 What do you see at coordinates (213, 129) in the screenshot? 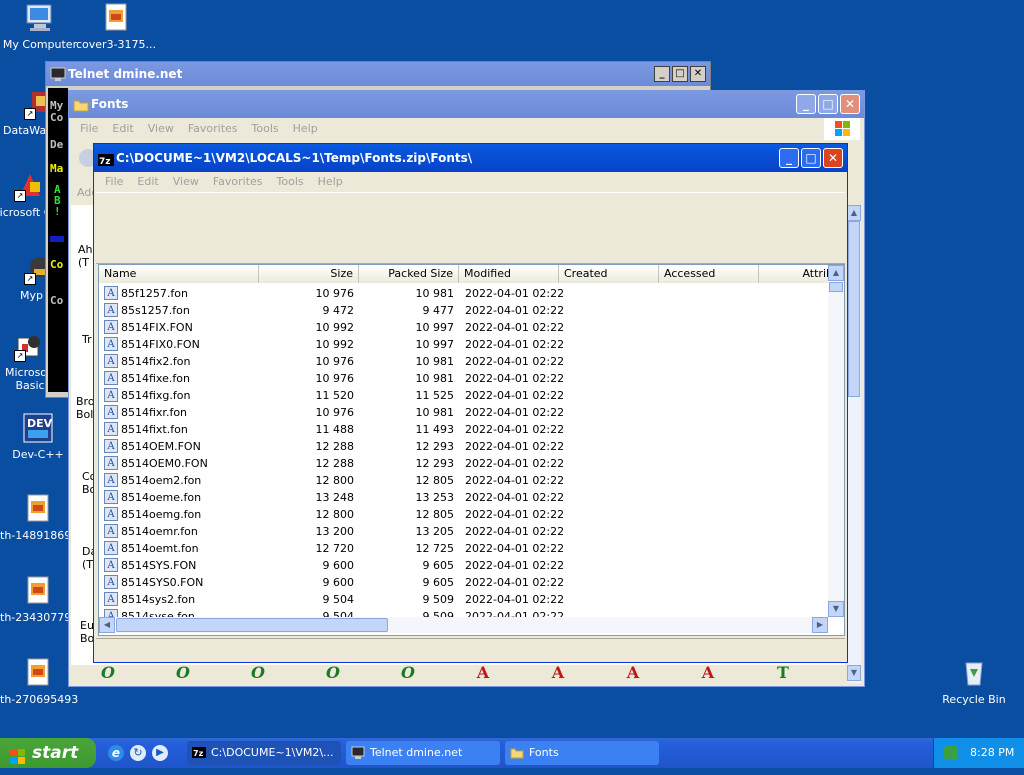
I see `fonts-menu-favorites: Favorites` at bounding box center [213, 129].